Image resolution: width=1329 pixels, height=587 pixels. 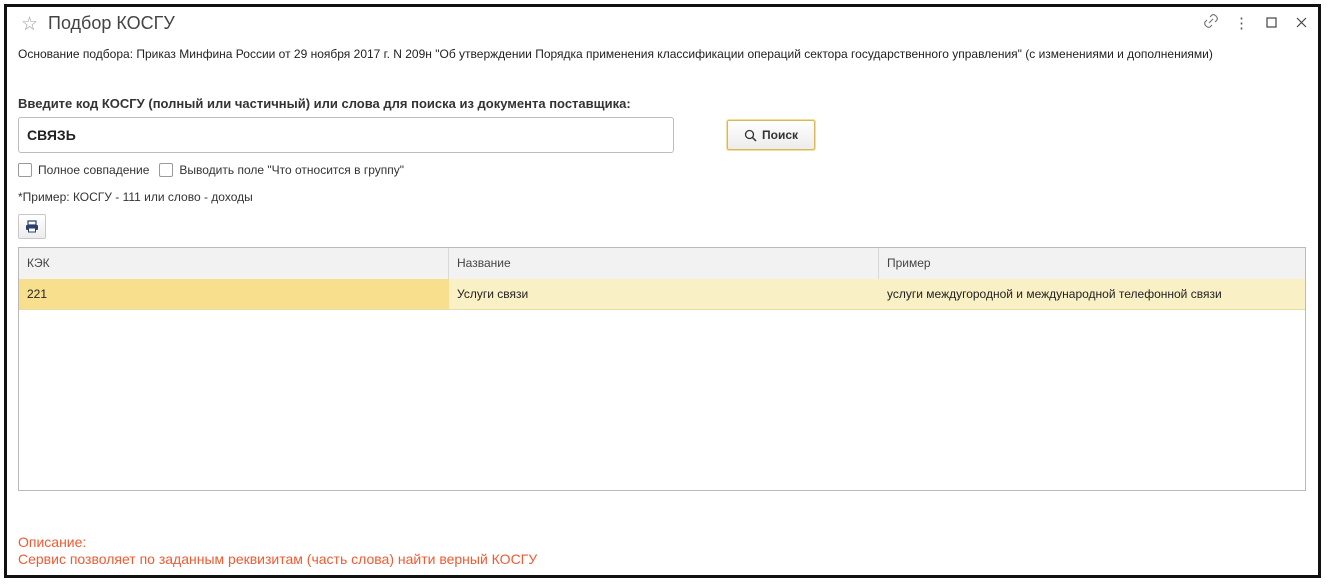 What do you see at coordinates (135, 197) in the screenshot?
I see `example-text: *Пример: КОСГУ - 111 или слово - доходы` at bounding box center [135, 197].